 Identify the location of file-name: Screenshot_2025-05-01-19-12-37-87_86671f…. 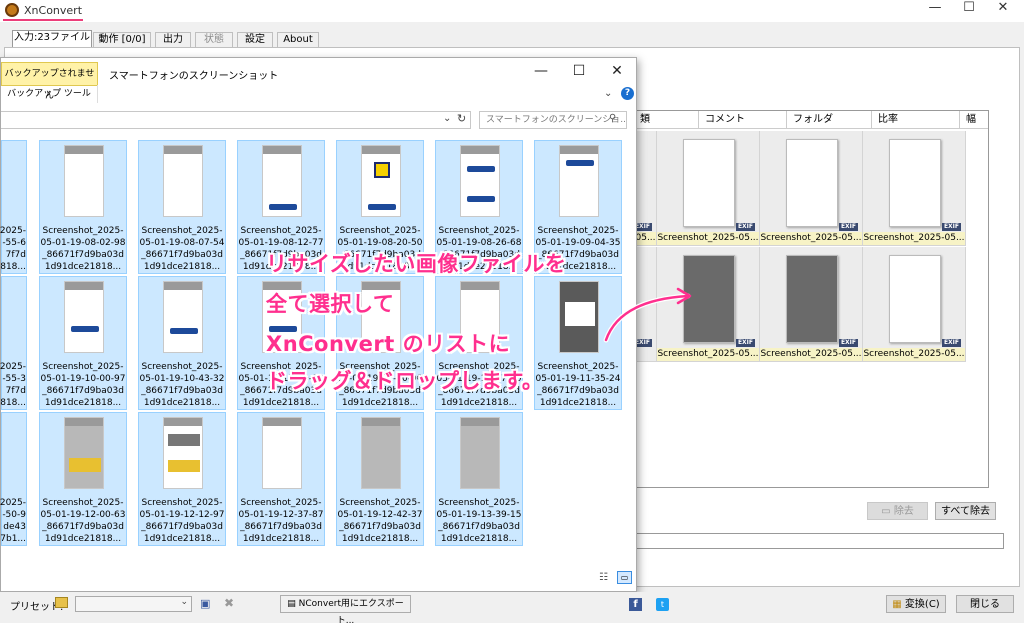
(281, 521).